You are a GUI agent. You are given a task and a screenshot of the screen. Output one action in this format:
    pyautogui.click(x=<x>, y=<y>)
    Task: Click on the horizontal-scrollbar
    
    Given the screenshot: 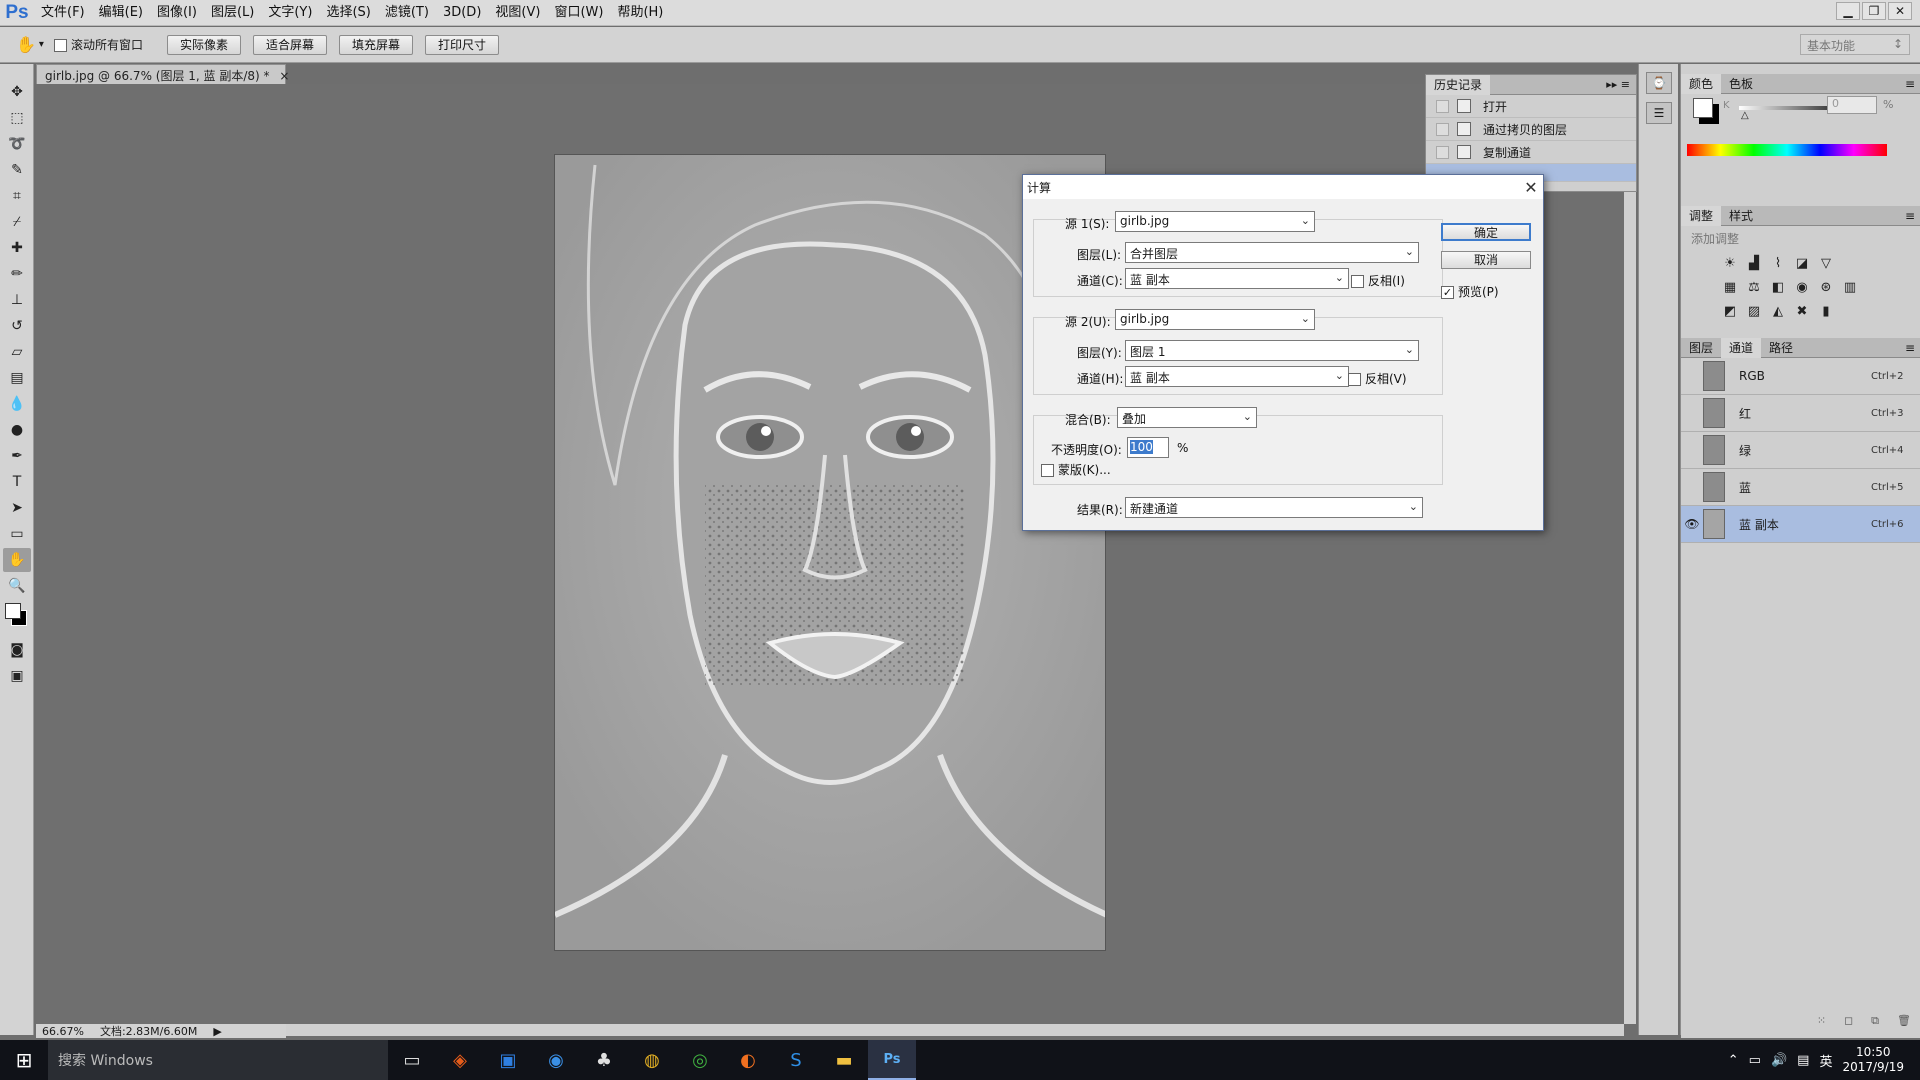 What is the action you would take?
    pyautogui.click(x=952, y=1030)
    